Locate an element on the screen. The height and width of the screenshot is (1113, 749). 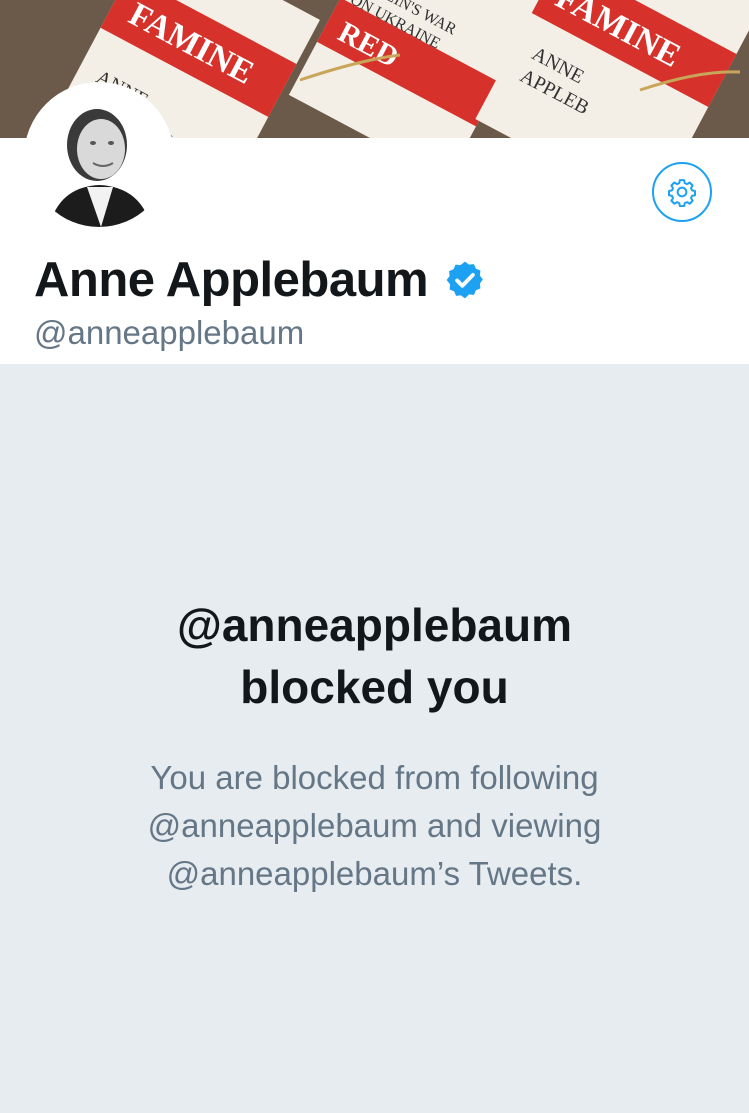
display-name: Anne Applebaum is located at coordinates (231, 280).